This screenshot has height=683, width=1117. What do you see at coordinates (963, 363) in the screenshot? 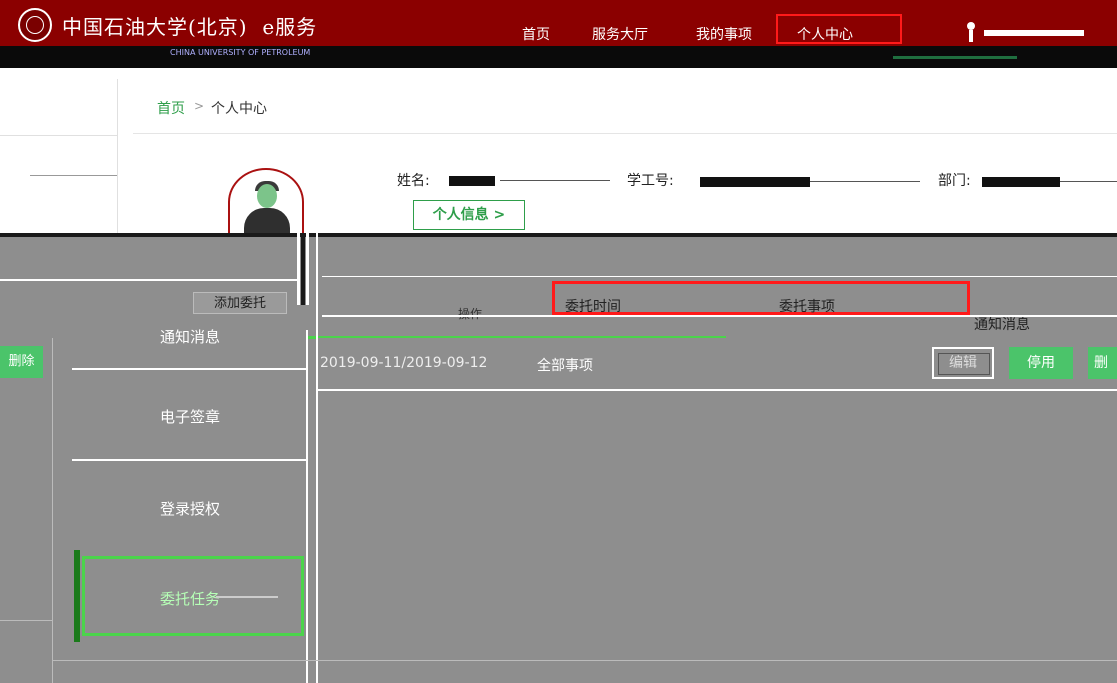
I see `edit-button: 编辑` at bounding box center [963, 363].